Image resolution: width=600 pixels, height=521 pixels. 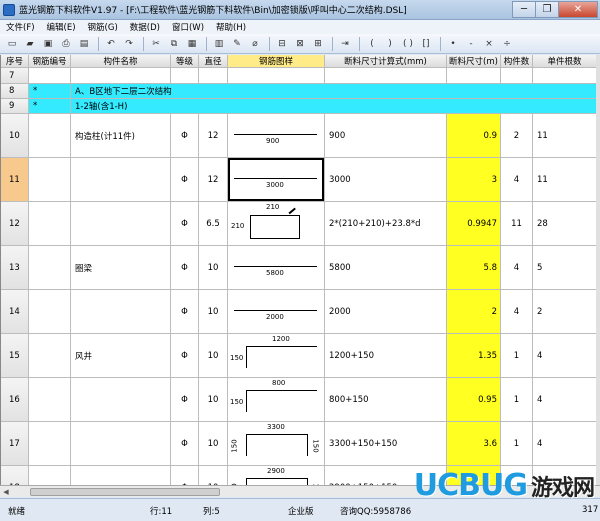 I want to click on row-number: 7, so click(x=15, y=76).